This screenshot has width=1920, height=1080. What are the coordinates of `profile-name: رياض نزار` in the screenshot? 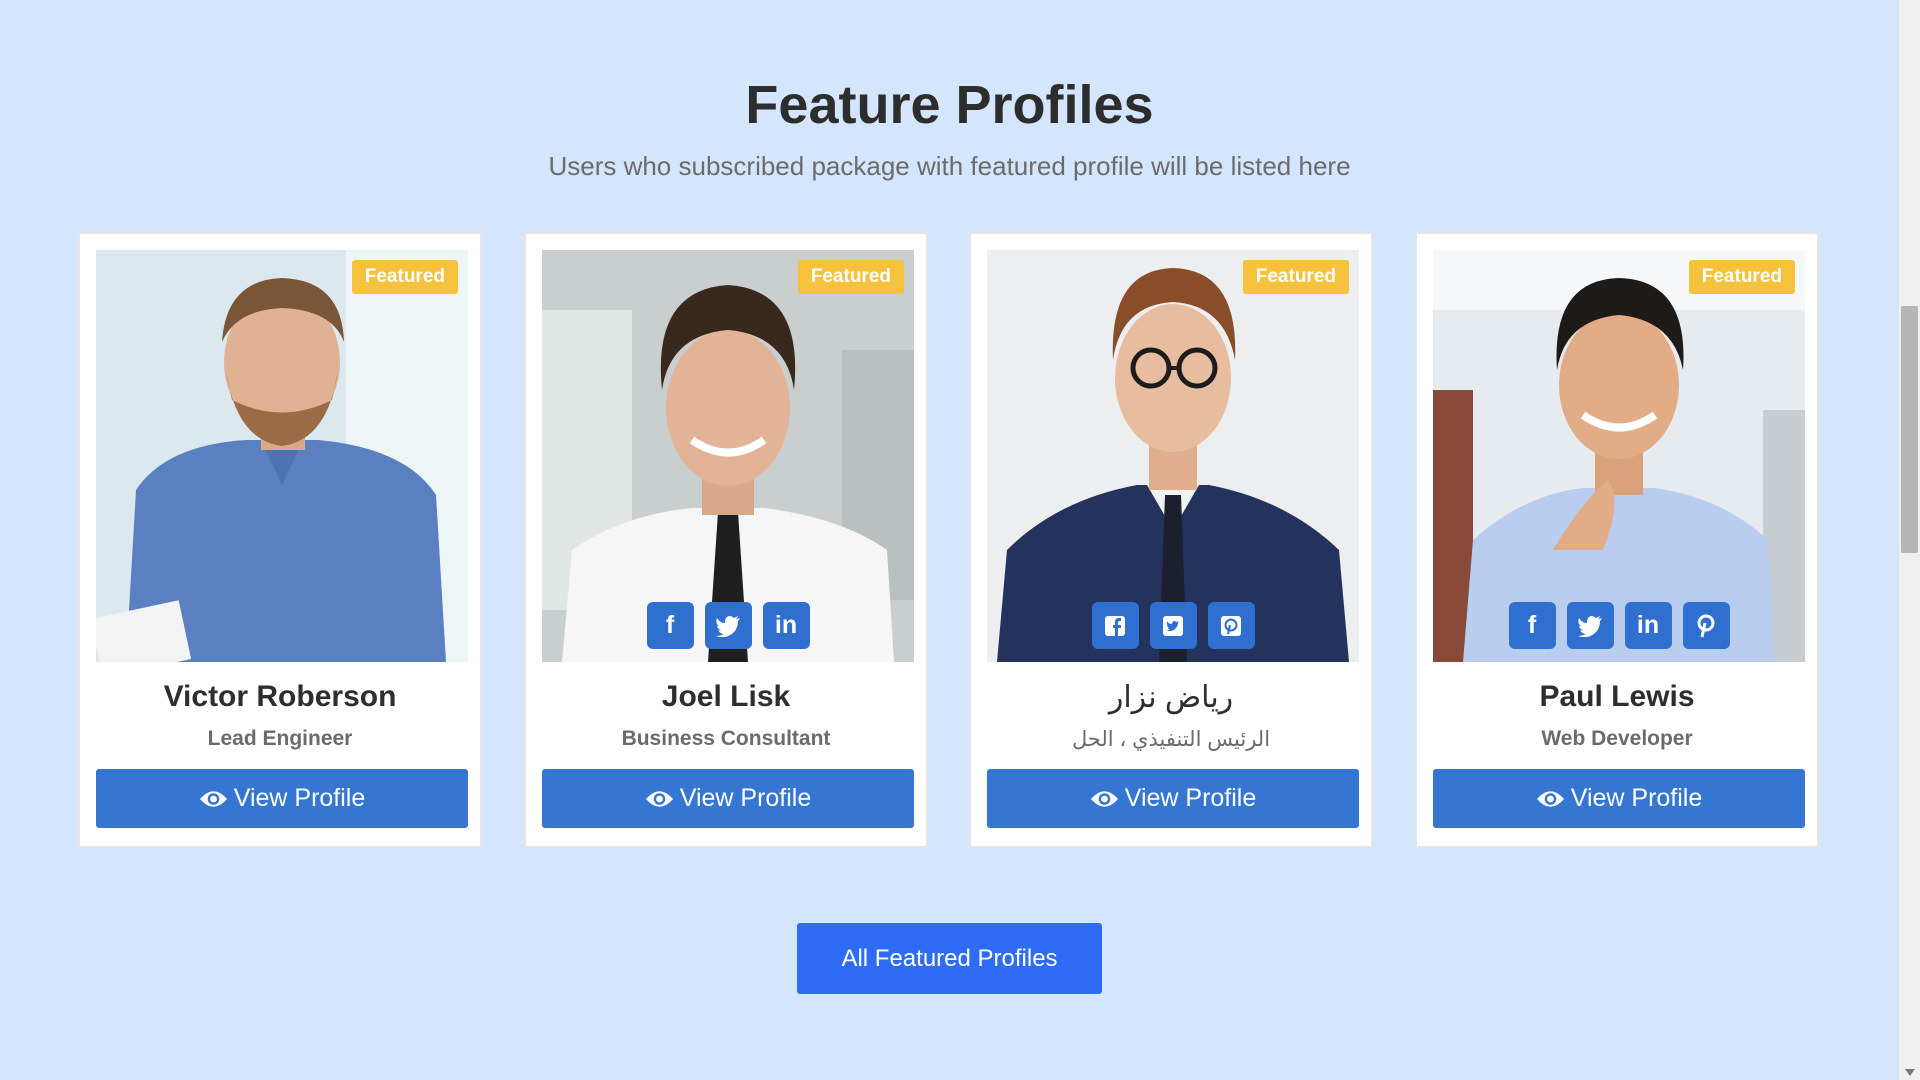 It's located at (1171, 697).